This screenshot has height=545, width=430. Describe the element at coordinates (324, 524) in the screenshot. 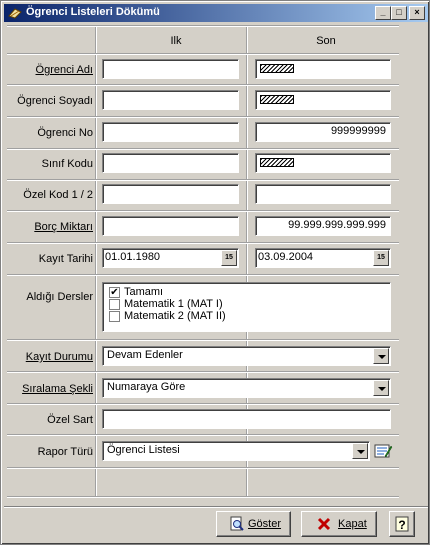

I see `close-icon` at that location.